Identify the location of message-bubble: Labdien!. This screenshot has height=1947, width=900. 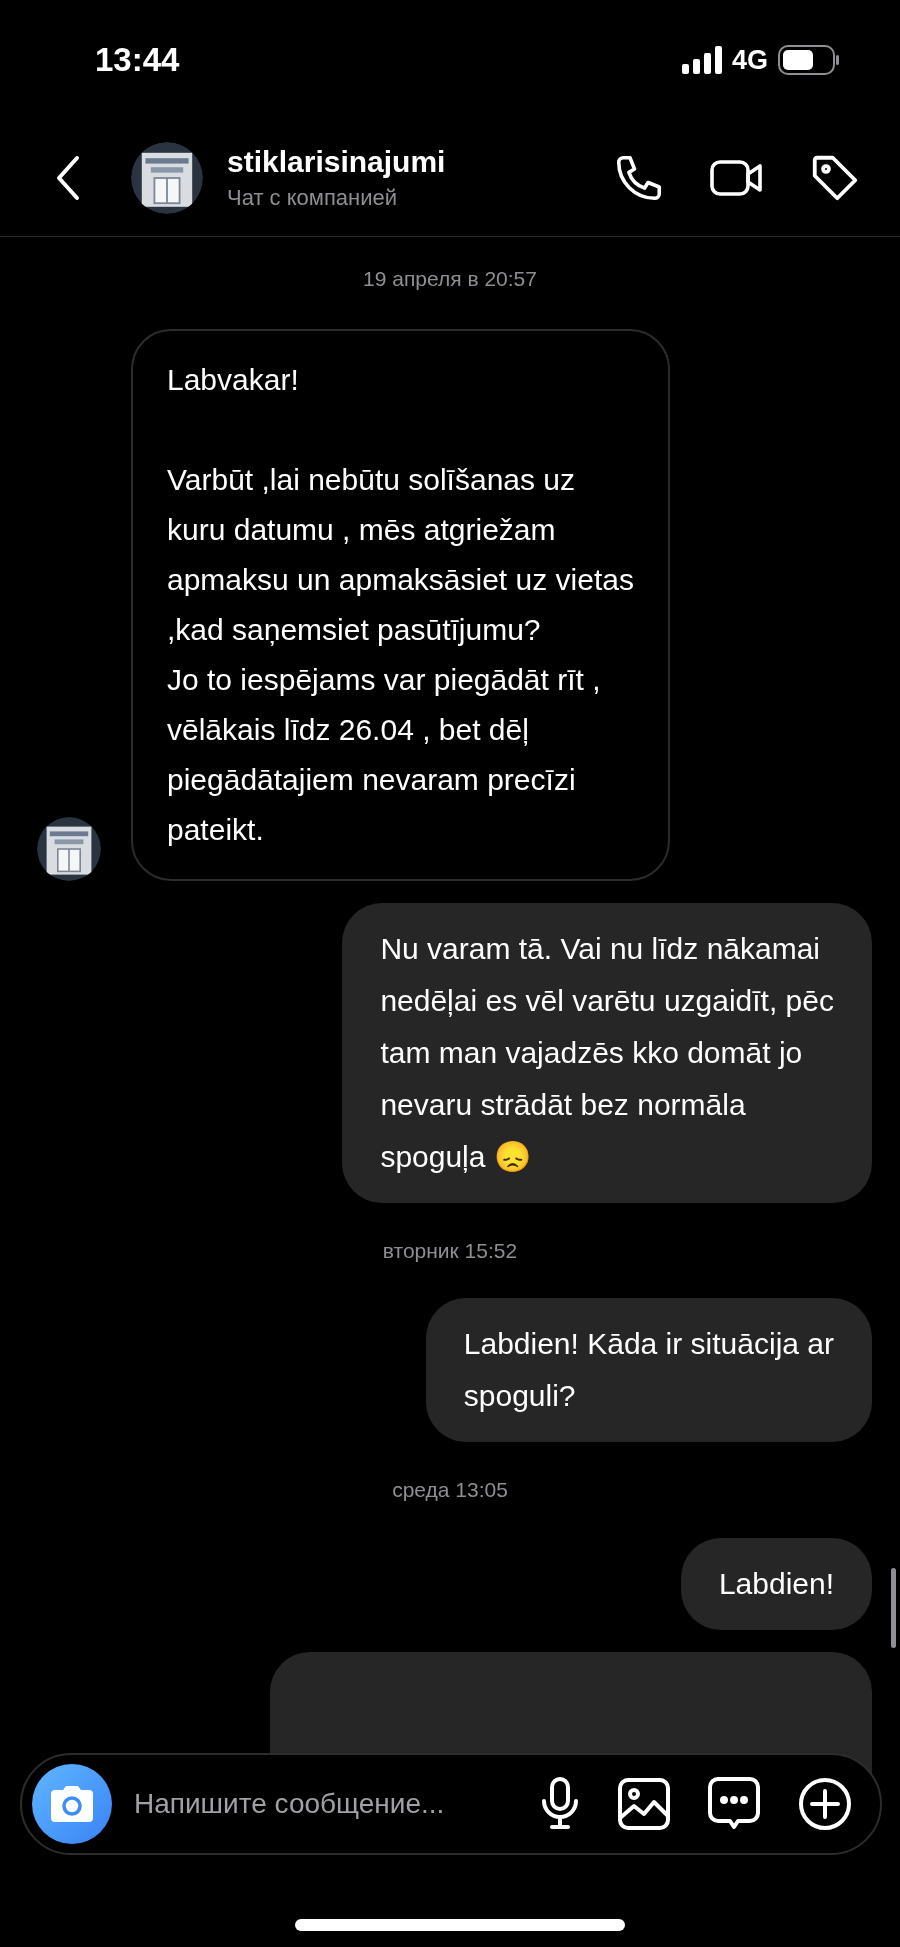
(776, 1583).